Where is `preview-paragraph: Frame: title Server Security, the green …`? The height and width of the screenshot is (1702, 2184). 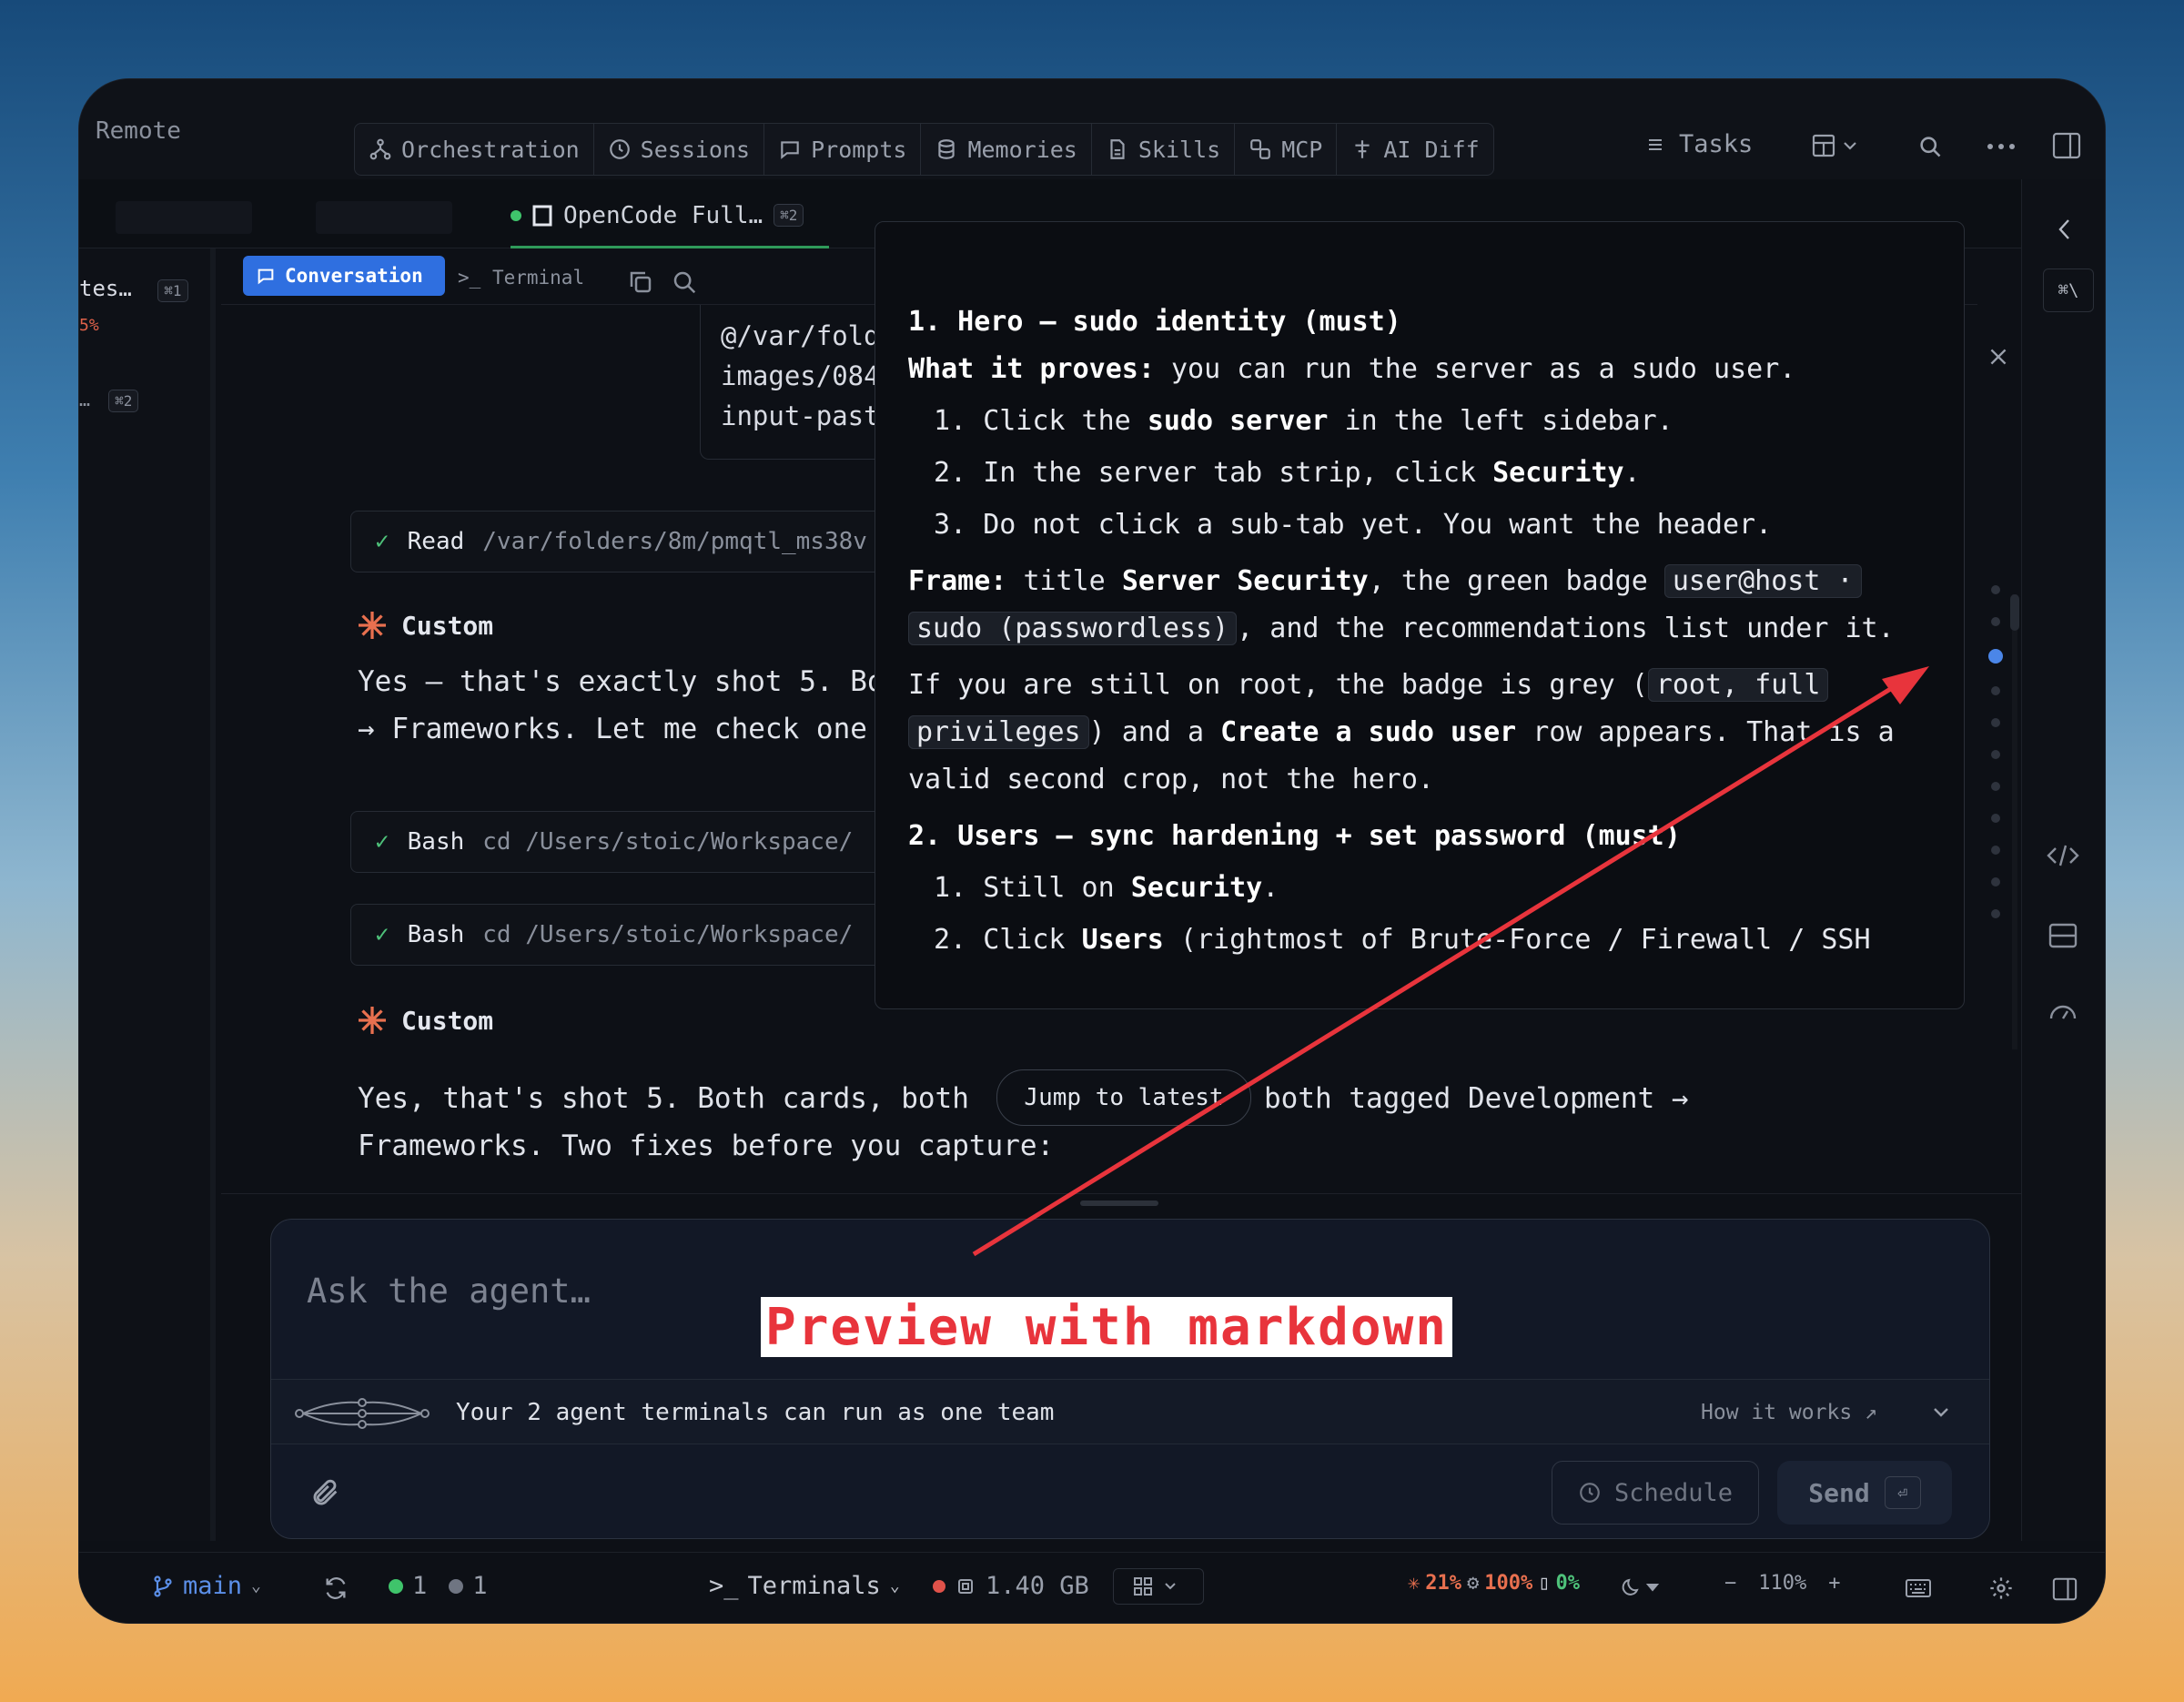 preview-paragraph: Frame: title Server Security, the green … is located at coordinates (1420, 581).